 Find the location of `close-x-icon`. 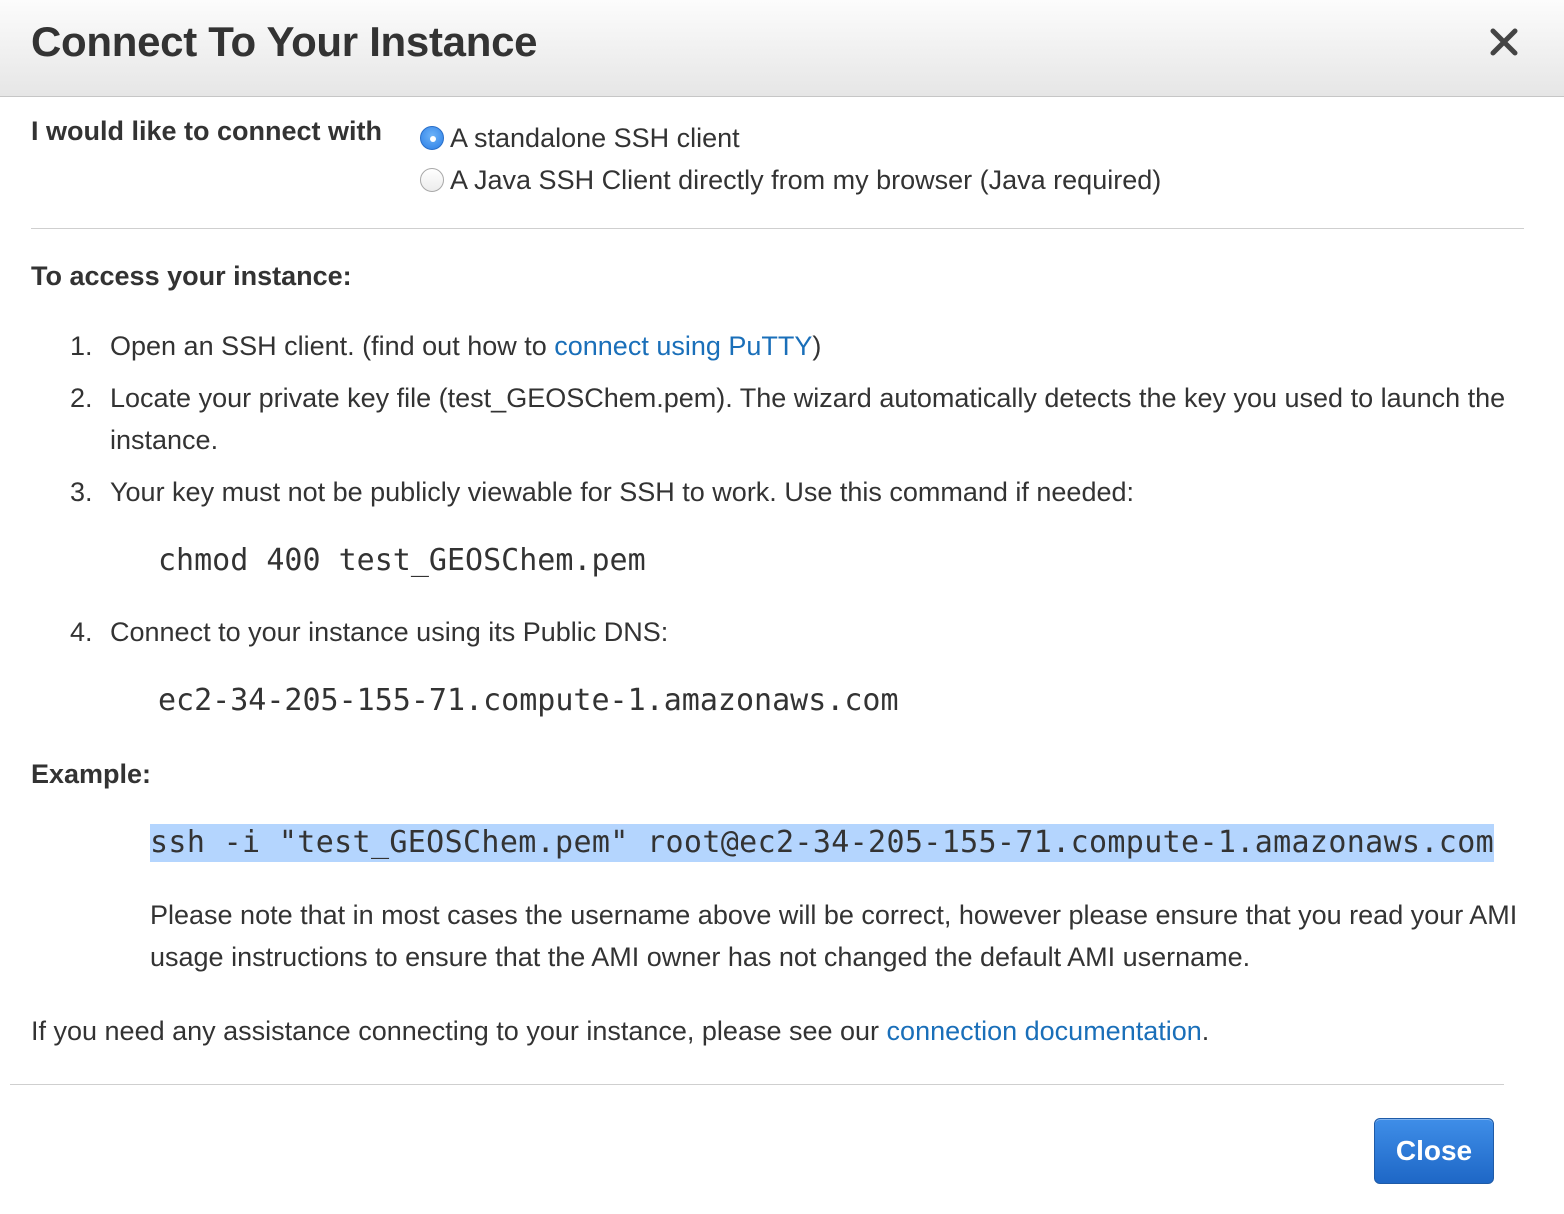

close-x-icon is located at coordinates (1504, 42).